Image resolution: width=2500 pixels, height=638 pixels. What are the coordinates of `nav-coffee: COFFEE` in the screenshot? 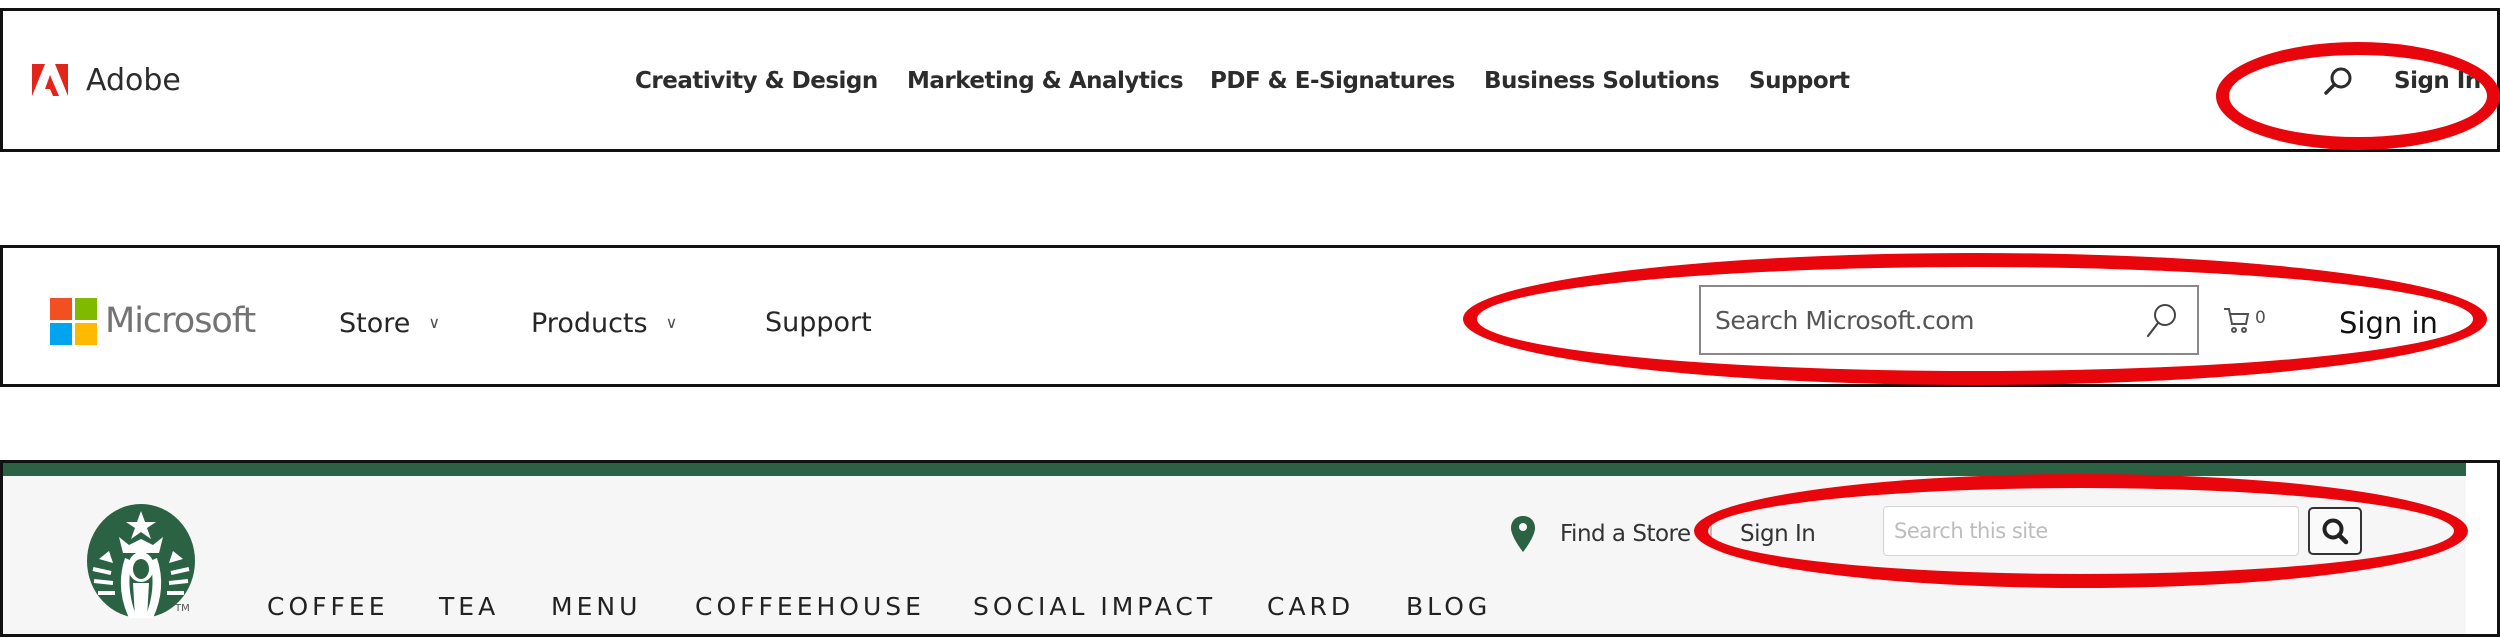 It's located at (328, 607).